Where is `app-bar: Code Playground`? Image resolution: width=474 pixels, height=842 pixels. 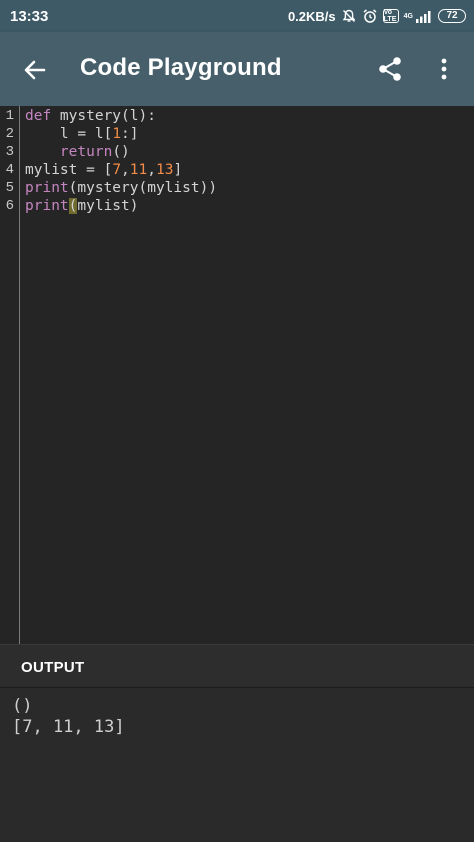
app-bar: Code Playground is located at coordinates (237, 69).